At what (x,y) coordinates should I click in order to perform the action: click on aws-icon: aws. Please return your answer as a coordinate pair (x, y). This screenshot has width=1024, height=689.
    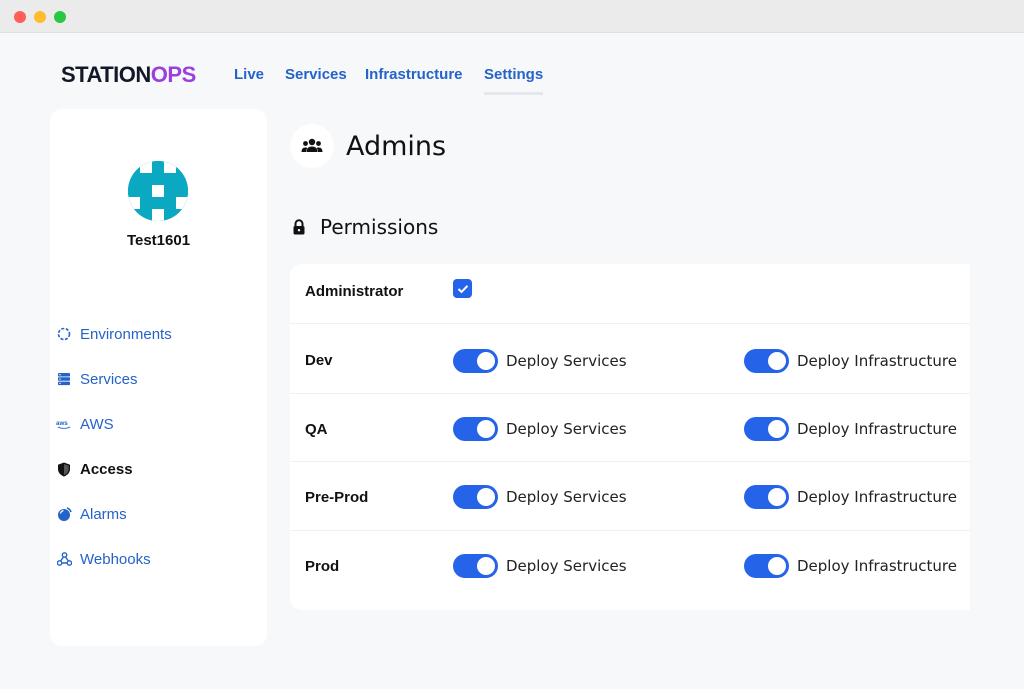
    Looking at the image, I should click on (64, 424).